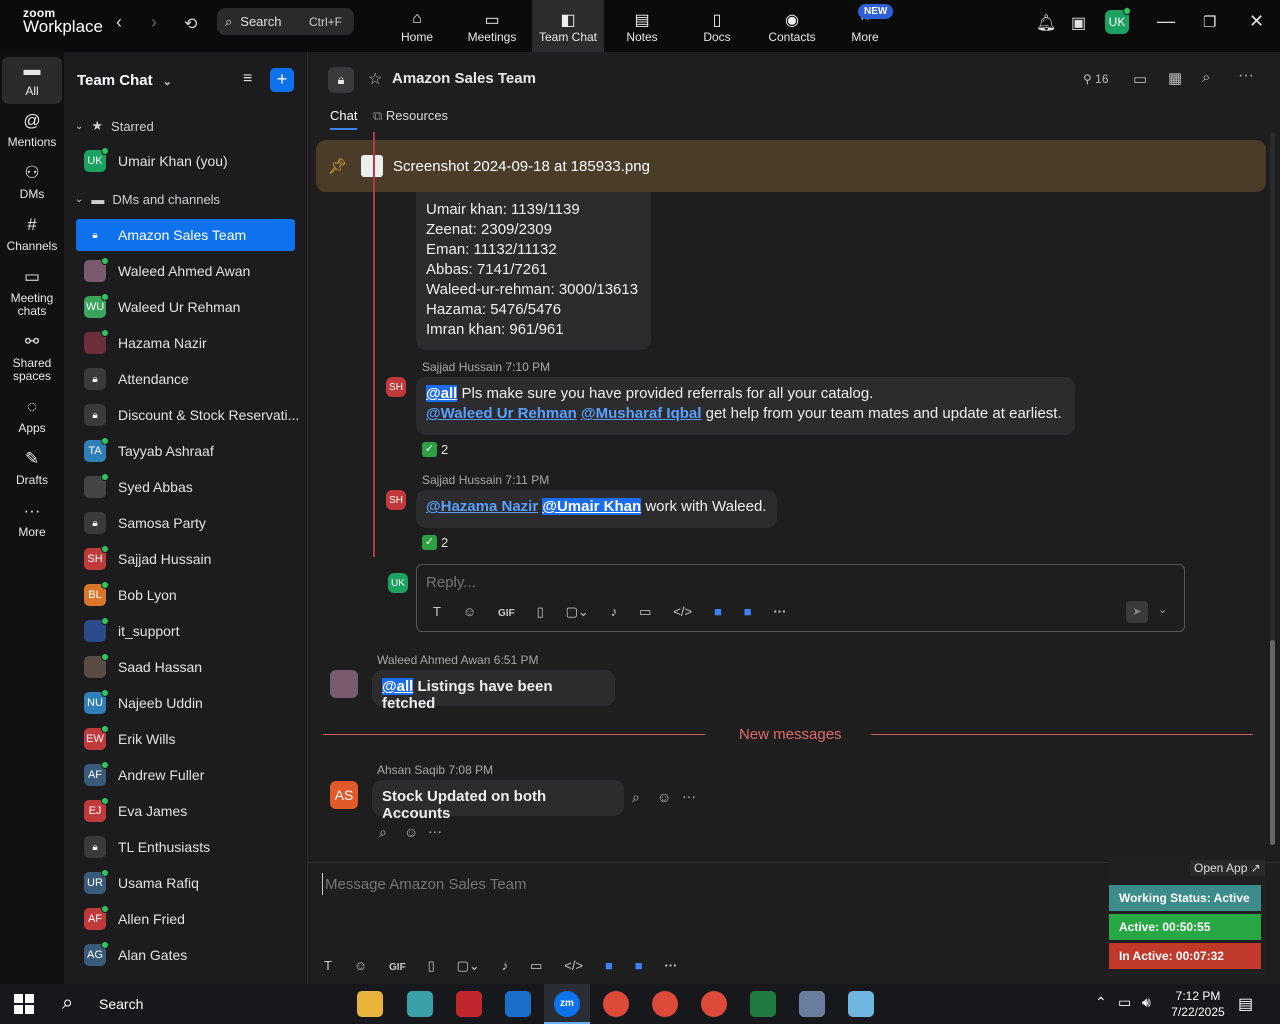 This screenshot has width=1280, height=1024. Describe the element at coordinates (185, 343) in the screenshot. I see `sidebar-item-hazama-nazir: Hazama Nazir` at that location.